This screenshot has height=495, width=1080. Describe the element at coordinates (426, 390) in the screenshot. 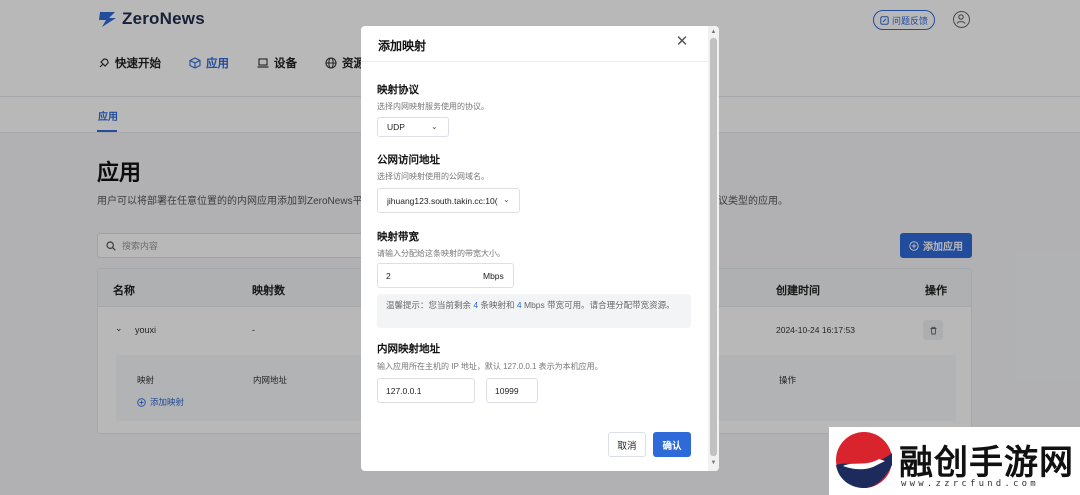

I see `internal-ip-input: 127.0.0.1` at that location.